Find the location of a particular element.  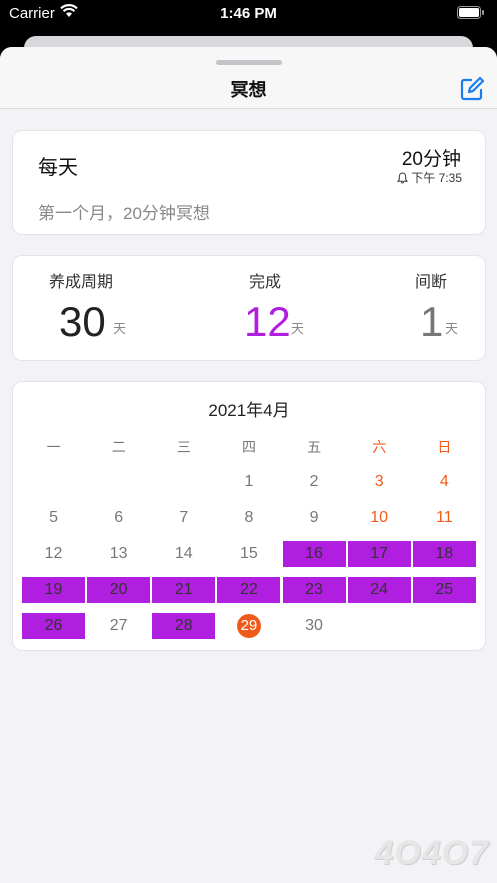

calendar-day-7: 7 is located at coordinates (183, 518).